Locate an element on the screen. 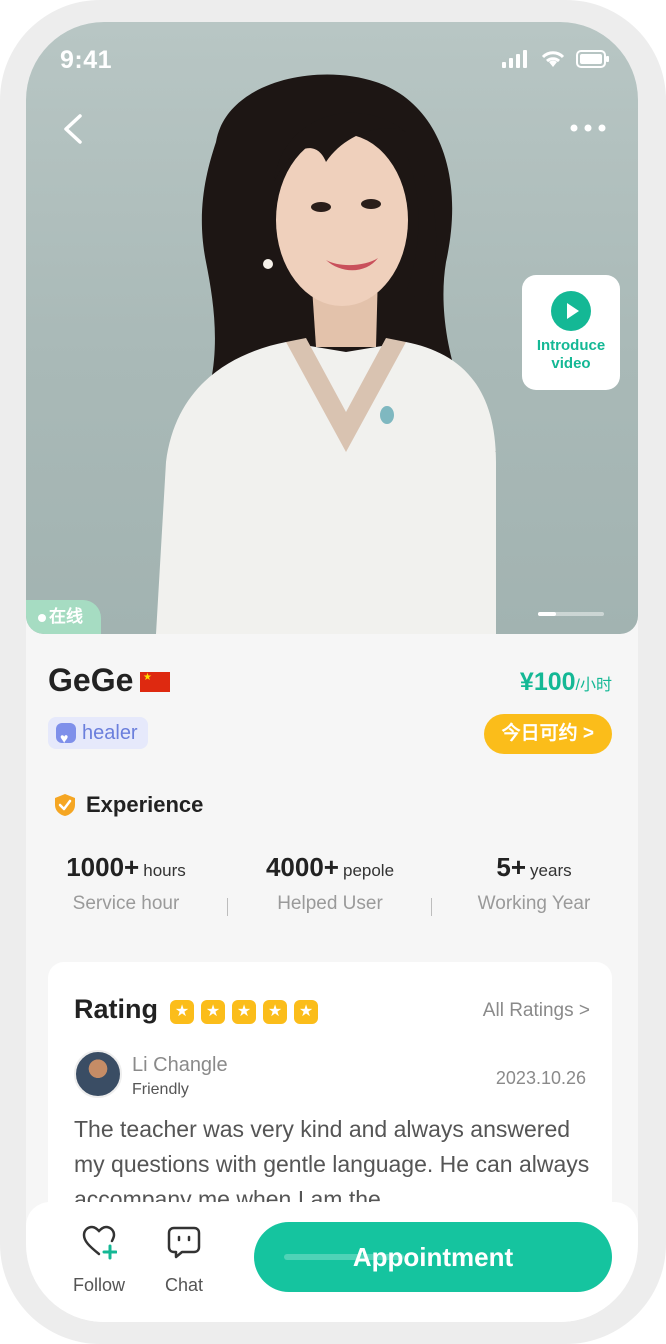 The image size is (666, 1344). follow-label: Follow is located at coordinates (98, 1285).